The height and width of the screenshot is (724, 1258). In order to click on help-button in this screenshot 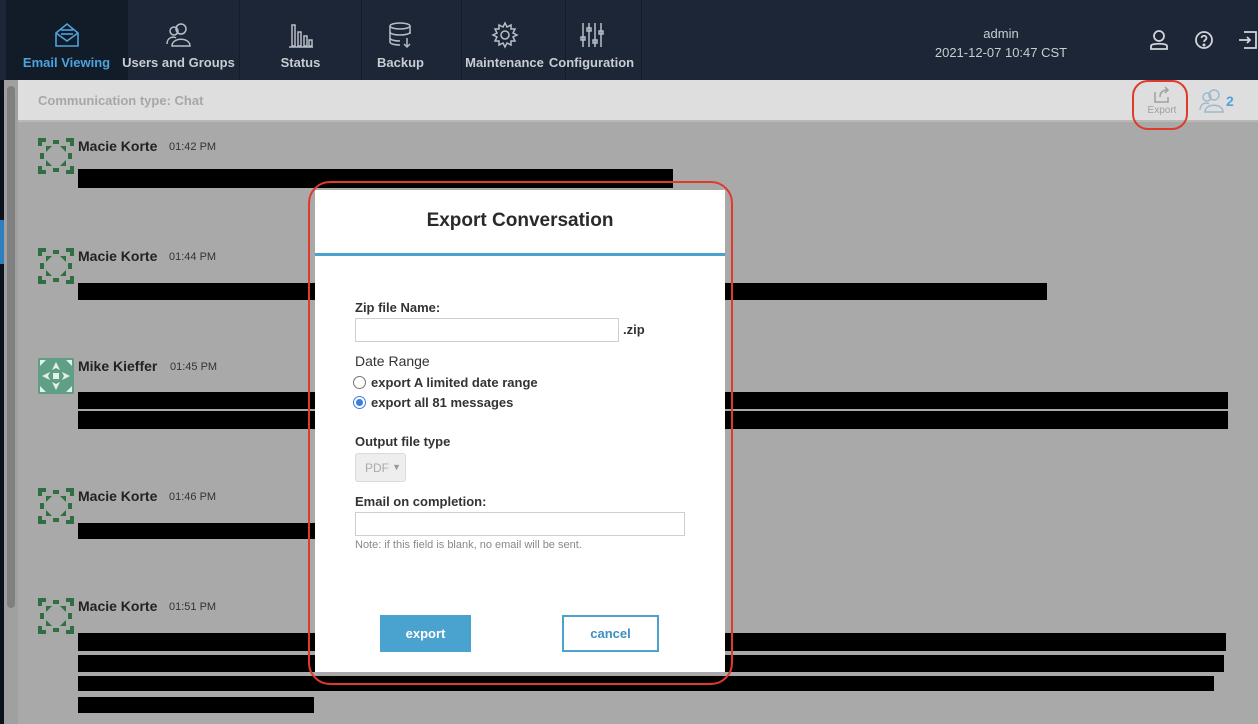, I will do `click(1204, 40)`.